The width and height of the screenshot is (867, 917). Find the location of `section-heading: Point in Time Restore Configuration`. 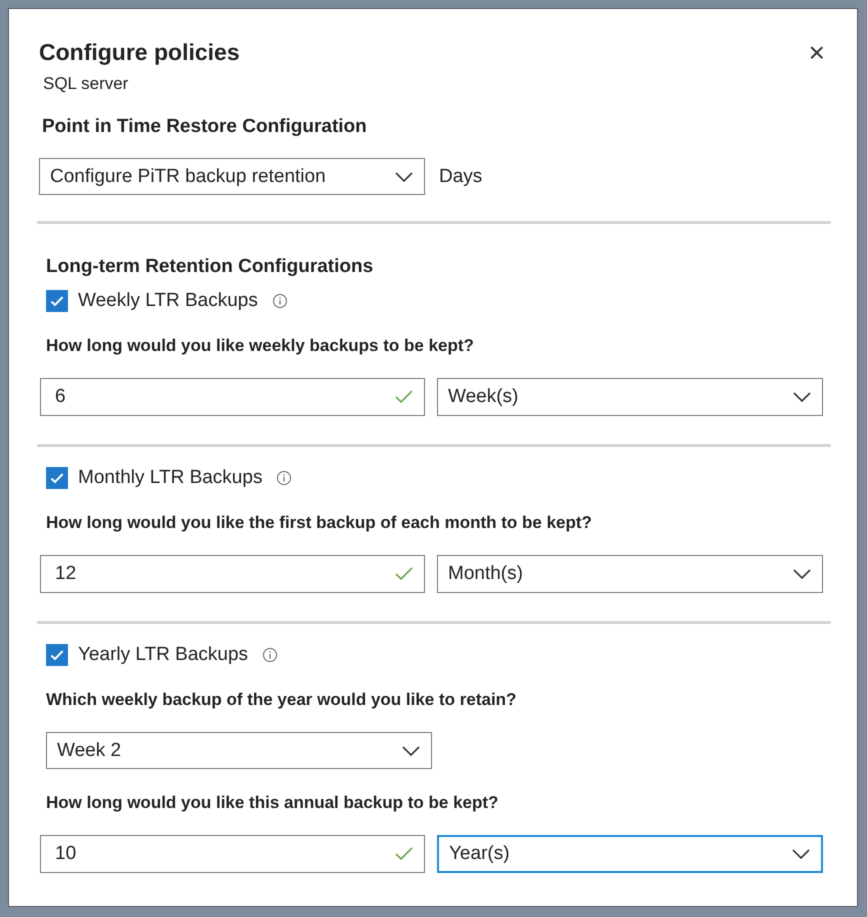

section-heading: Point in Time Restore Configuration is located at coordinates (204, 127).